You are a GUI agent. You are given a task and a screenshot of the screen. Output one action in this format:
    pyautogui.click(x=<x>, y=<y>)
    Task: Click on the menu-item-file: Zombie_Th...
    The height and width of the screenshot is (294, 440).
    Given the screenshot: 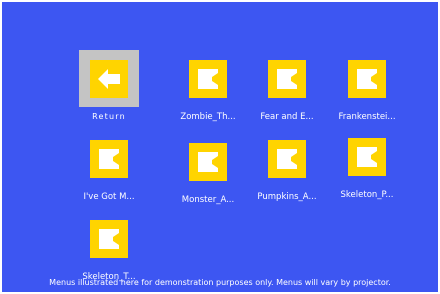 What is the action you would take?
    pyautogui.click(x=208, y=87)
    